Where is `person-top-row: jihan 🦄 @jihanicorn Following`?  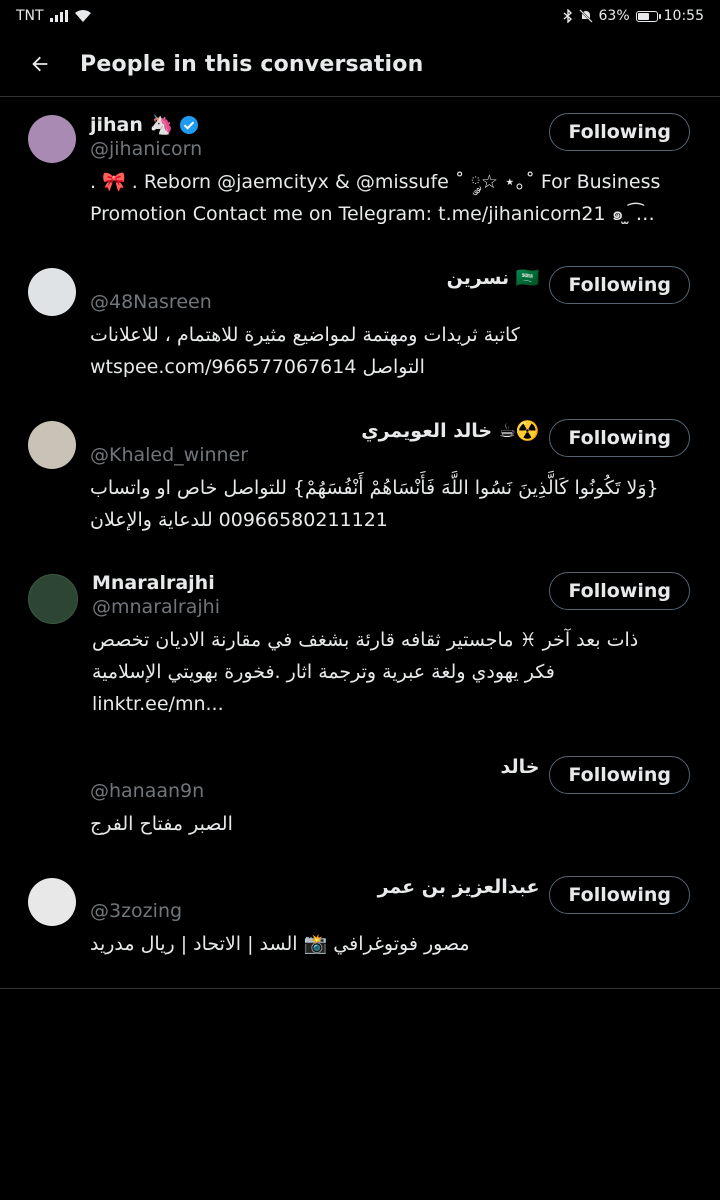 person-top-row: jihan 🦄 @jihanicorn Following is located at coordinates (391, 136).